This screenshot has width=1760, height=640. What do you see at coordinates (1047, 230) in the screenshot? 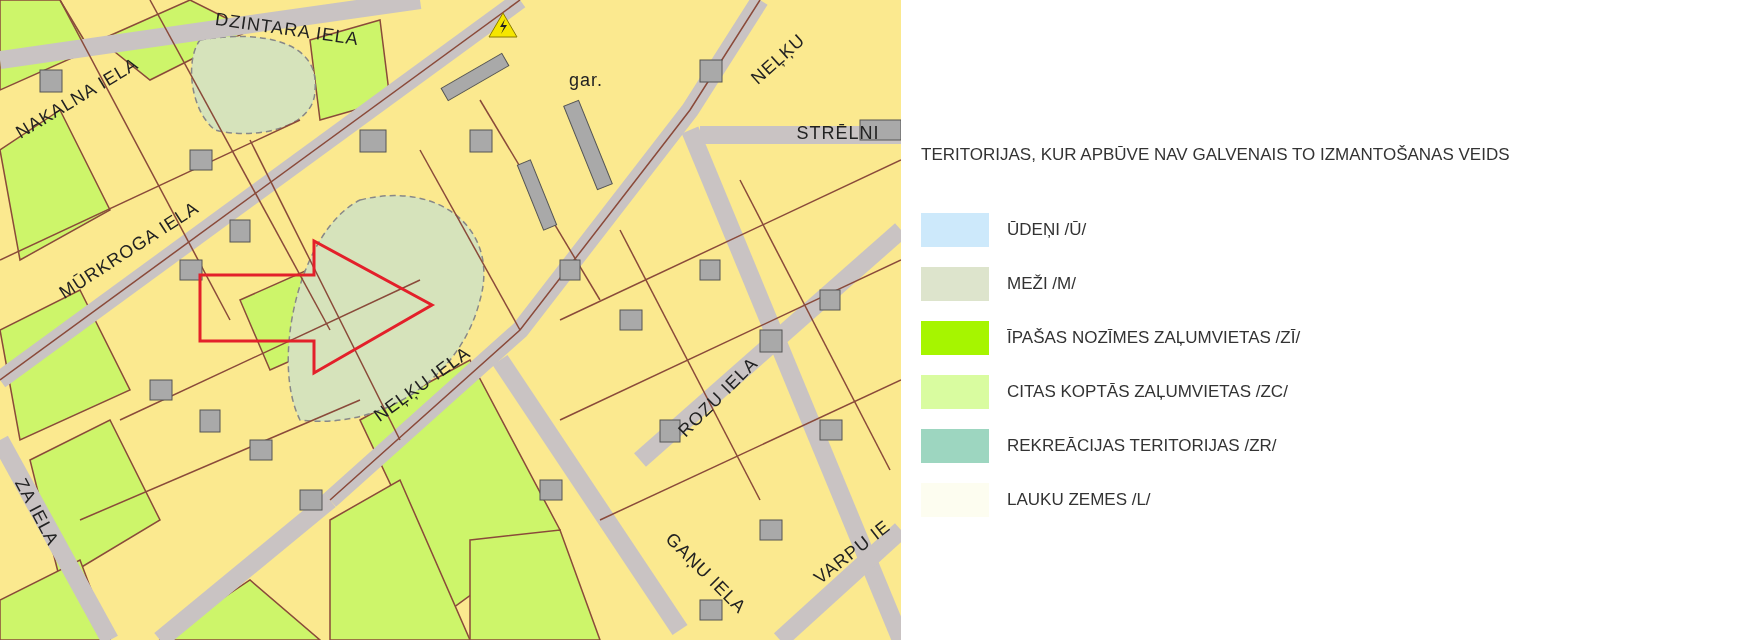
I see `legend-label: ŪDEŅI /Ū/` at bounding box center [1047, 230].